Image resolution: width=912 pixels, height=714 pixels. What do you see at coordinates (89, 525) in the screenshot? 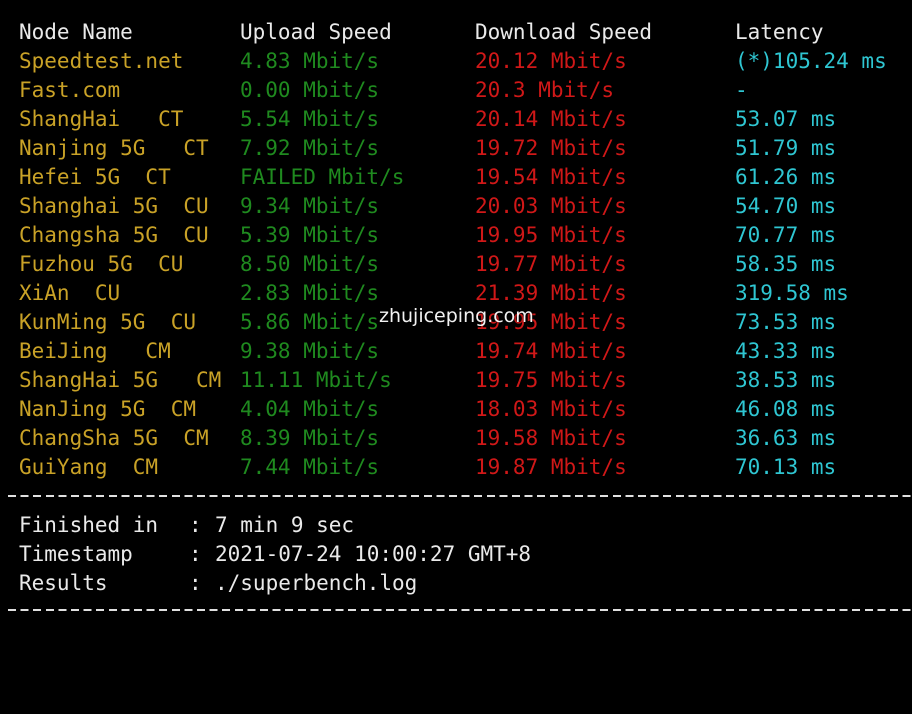
I see `summary-label: Finished in` at bounding box center [89, 525].